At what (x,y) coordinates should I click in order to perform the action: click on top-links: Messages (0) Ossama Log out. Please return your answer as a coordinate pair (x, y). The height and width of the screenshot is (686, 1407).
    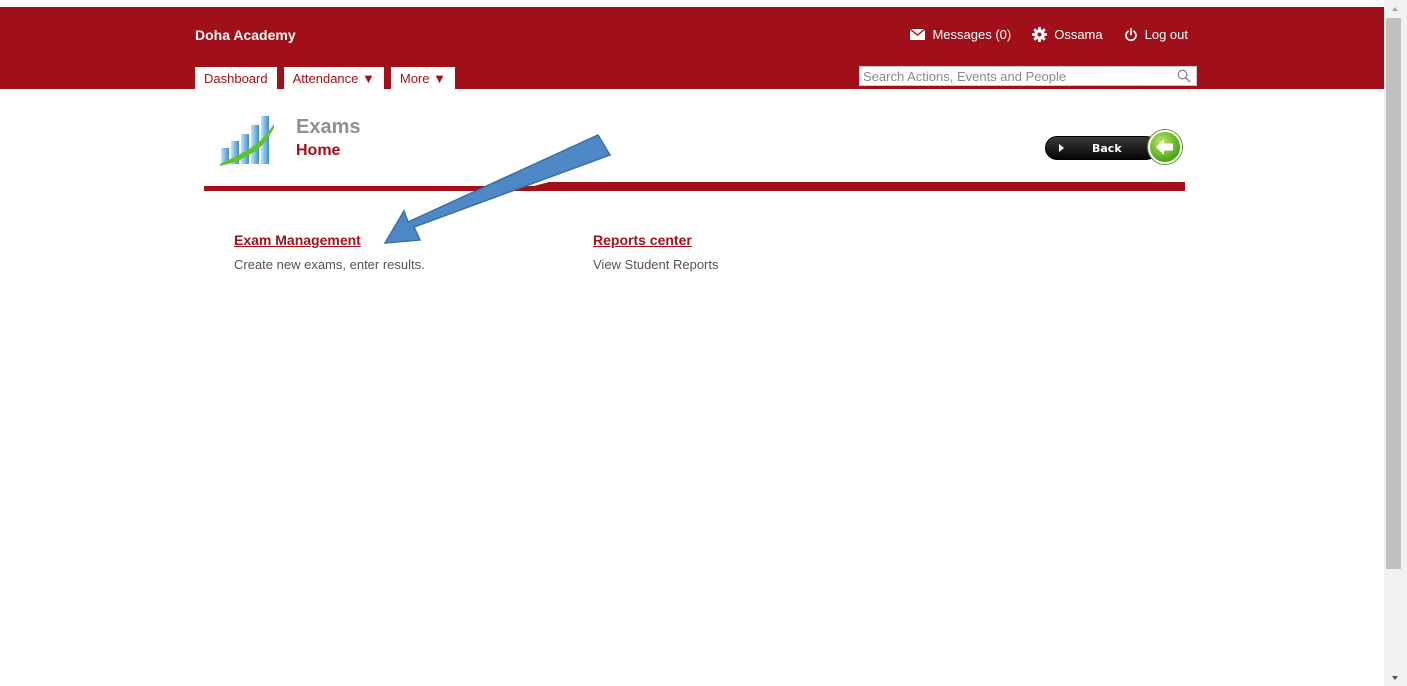
    Looking at the image, I should click on (1038, 34).